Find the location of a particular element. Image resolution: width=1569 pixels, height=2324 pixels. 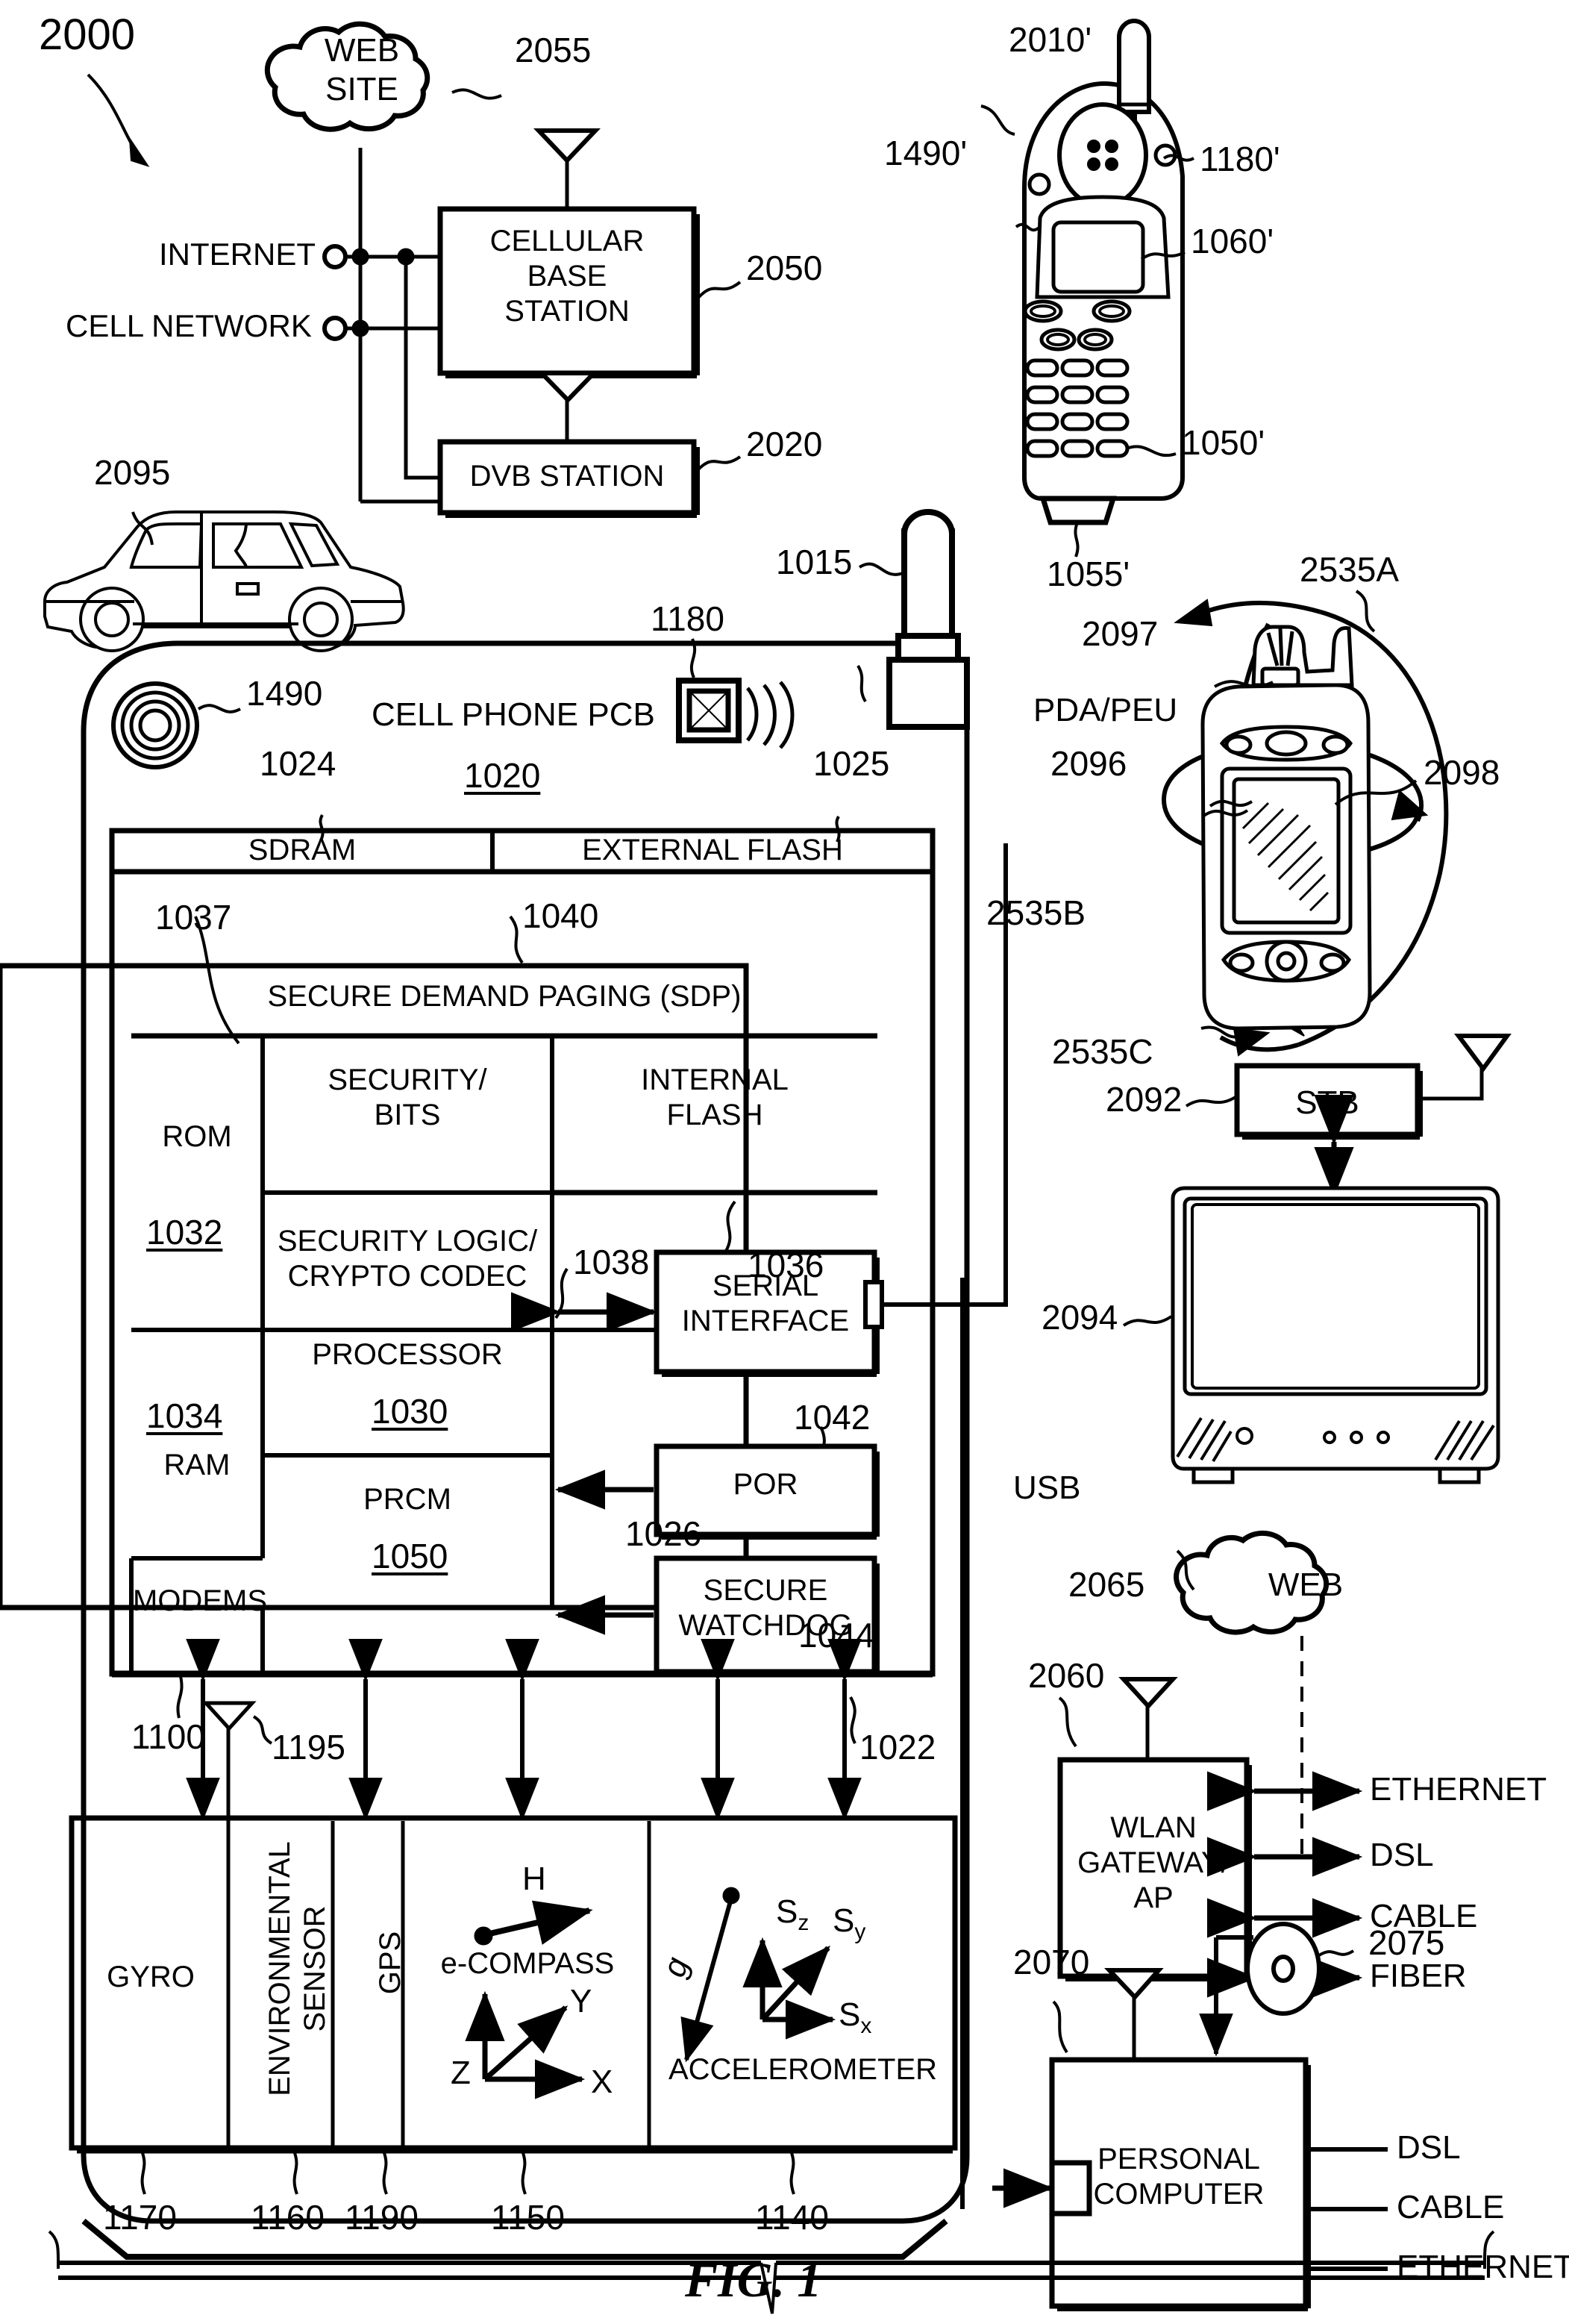

accel-axis-sx: Sx is located at coordinates (856, 2017).